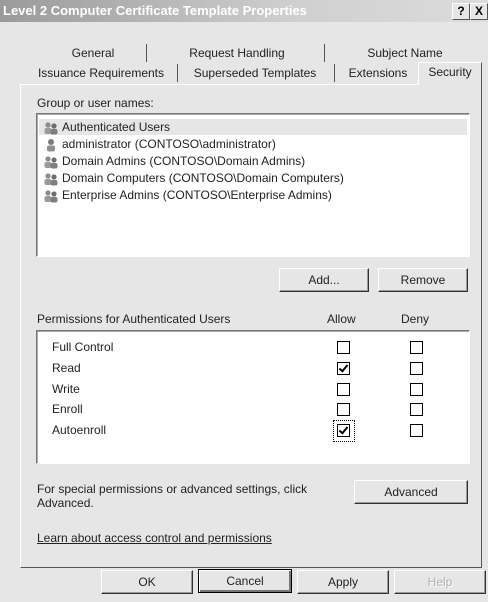 The height and width of the screenshot is (602, 488). I want to click on group-label: Group or user names:, so click(95, 103).